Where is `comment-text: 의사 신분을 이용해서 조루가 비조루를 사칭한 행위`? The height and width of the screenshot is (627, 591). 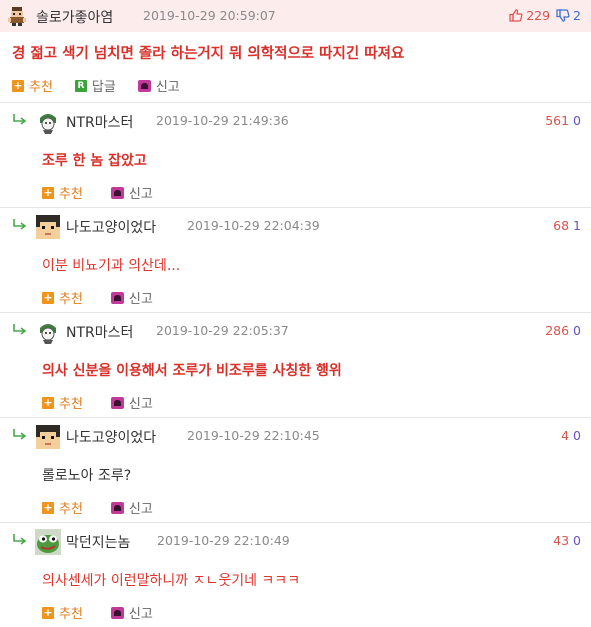
comment-text: 의사 신분을 이용해서 조루가 비조루를 사칭한 행위 is located at coordinates (192, 371).